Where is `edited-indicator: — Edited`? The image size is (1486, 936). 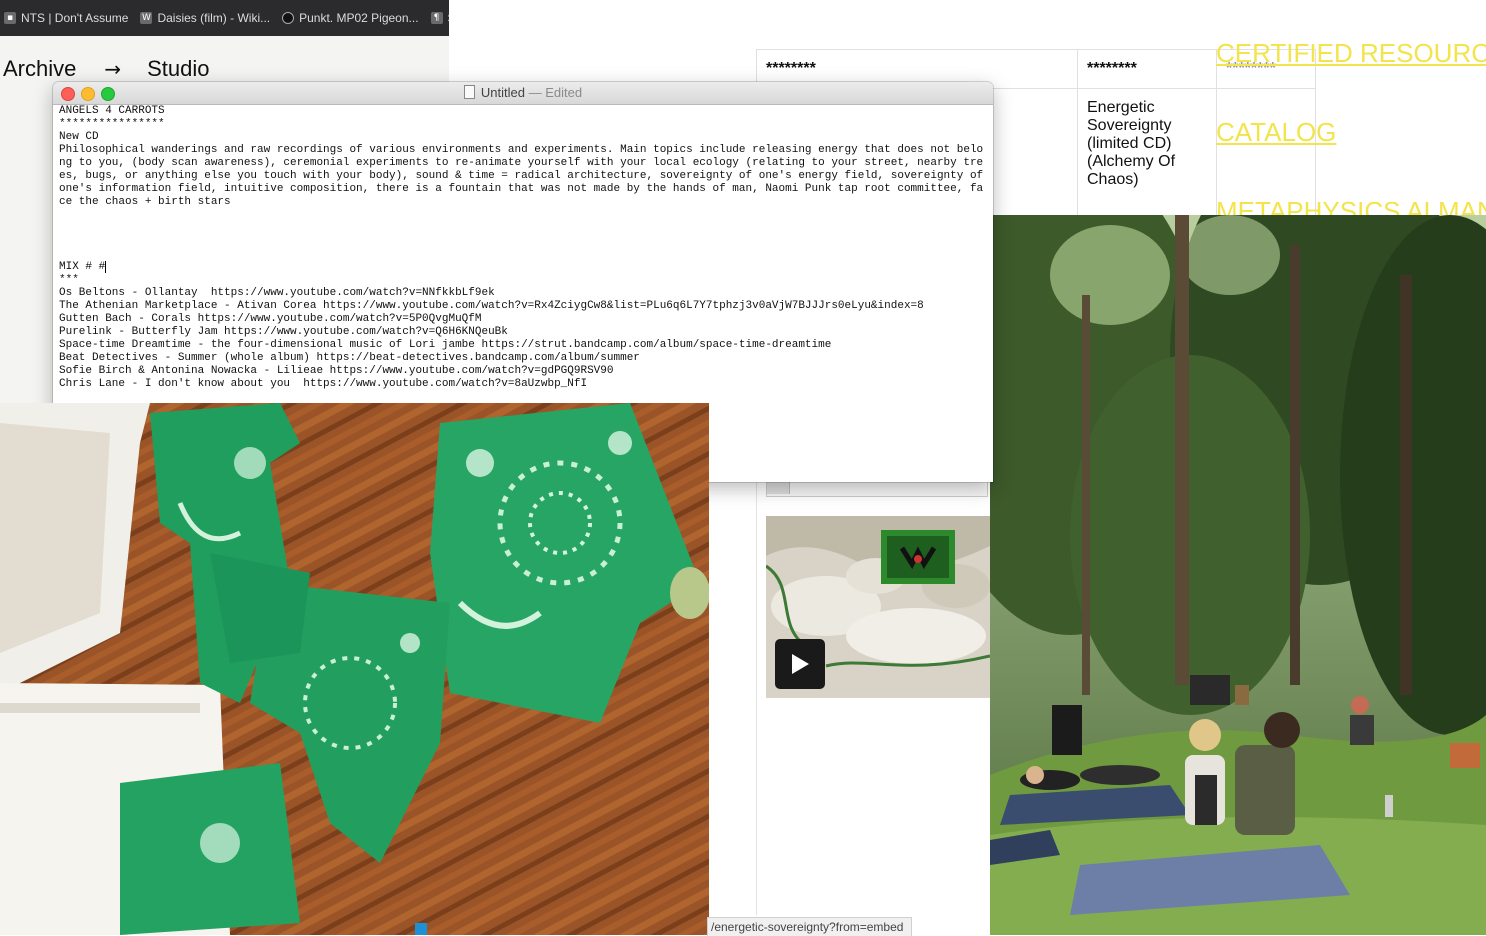 edited-indicator: — Edited is located at coordinates (555, 92).